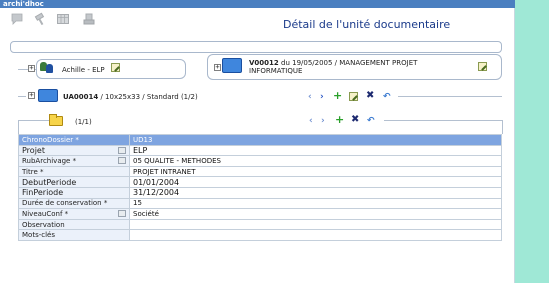 Image resolution: width=549 pixels, height=283 pixels. Describe the element at coordinates (256, 47) in the screenshot. I see `summary-panel` at that location.